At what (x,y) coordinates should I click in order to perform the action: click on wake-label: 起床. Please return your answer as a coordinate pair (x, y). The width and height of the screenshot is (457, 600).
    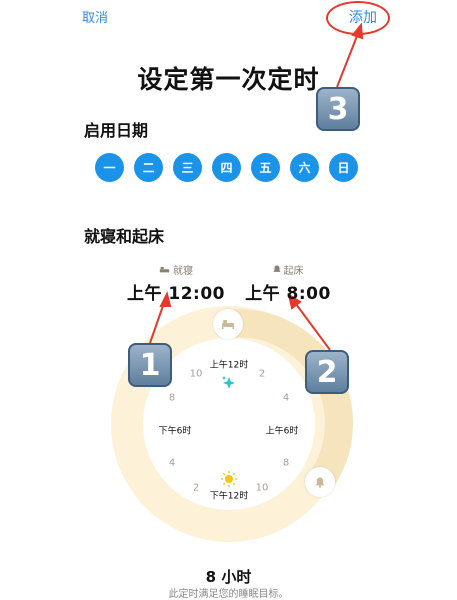
    Looking at the image, I should click on (293, 271).